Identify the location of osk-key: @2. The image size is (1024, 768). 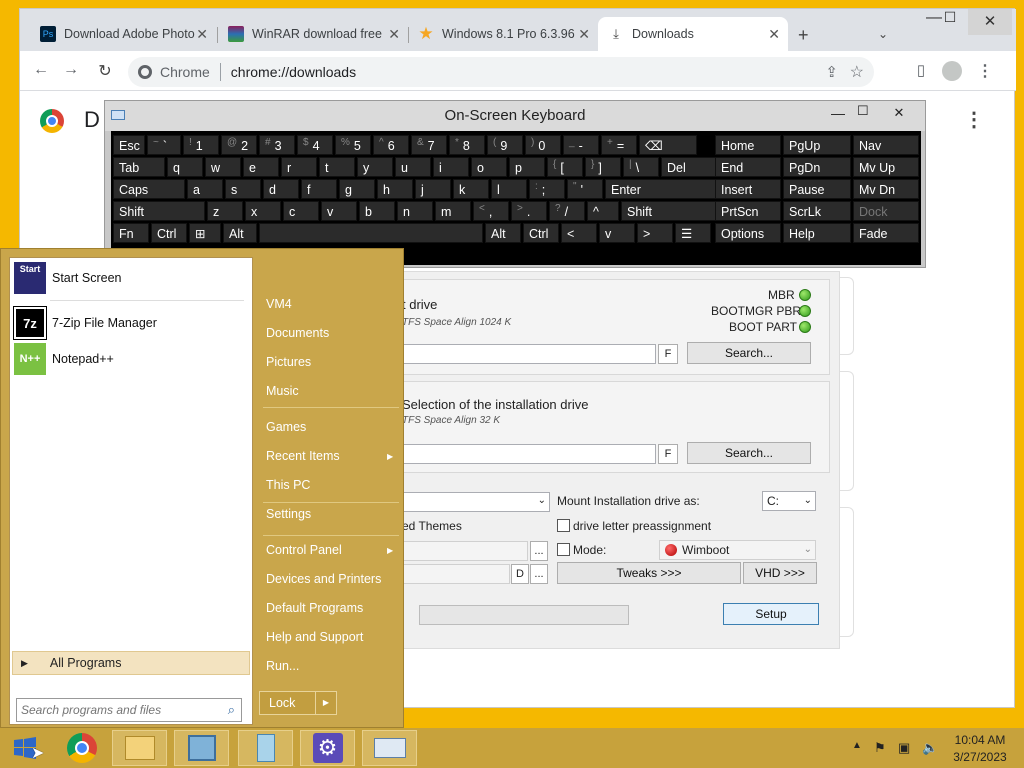
(239, 145).